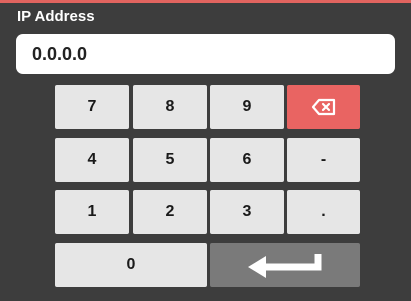 This screenshot has height=301, width=411. Describe the element at coordinates (247, 107) in the screenshot. I see `key-9: 9` at that location.